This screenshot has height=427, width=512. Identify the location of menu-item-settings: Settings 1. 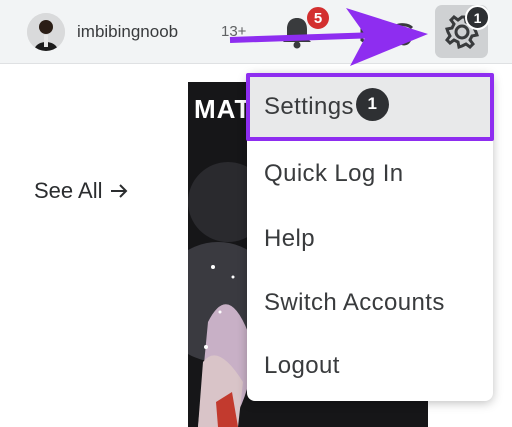
(370, 107).